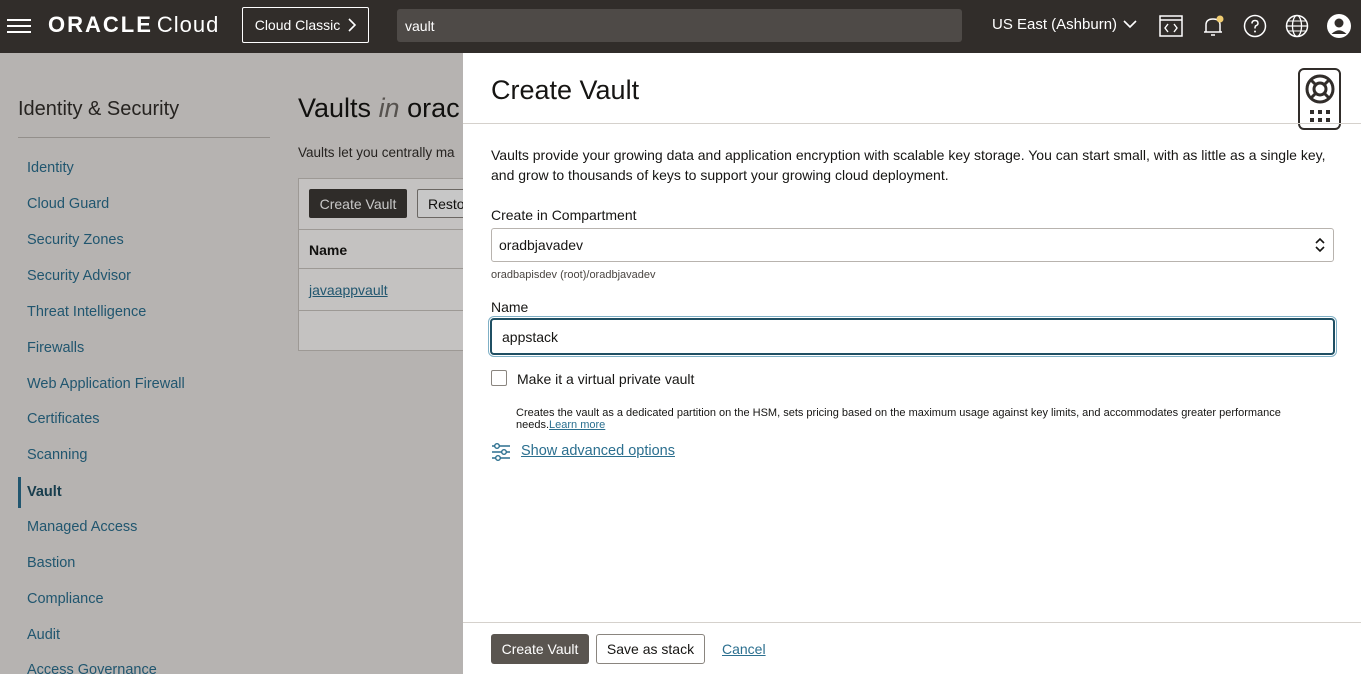 The image size is (1361, 674). I want to click on brand-cloud: Cloud, so click(188, 24).